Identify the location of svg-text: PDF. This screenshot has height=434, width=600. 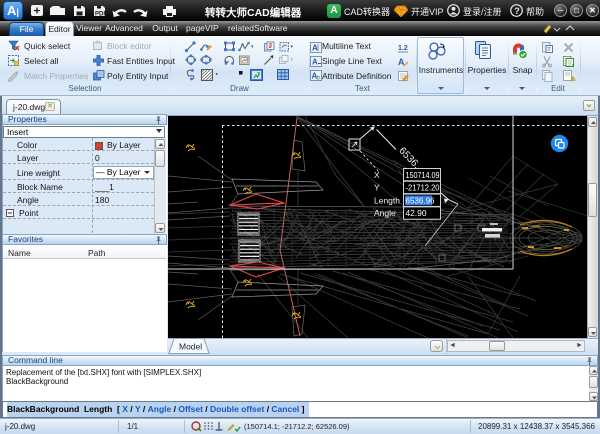
(101, 15).